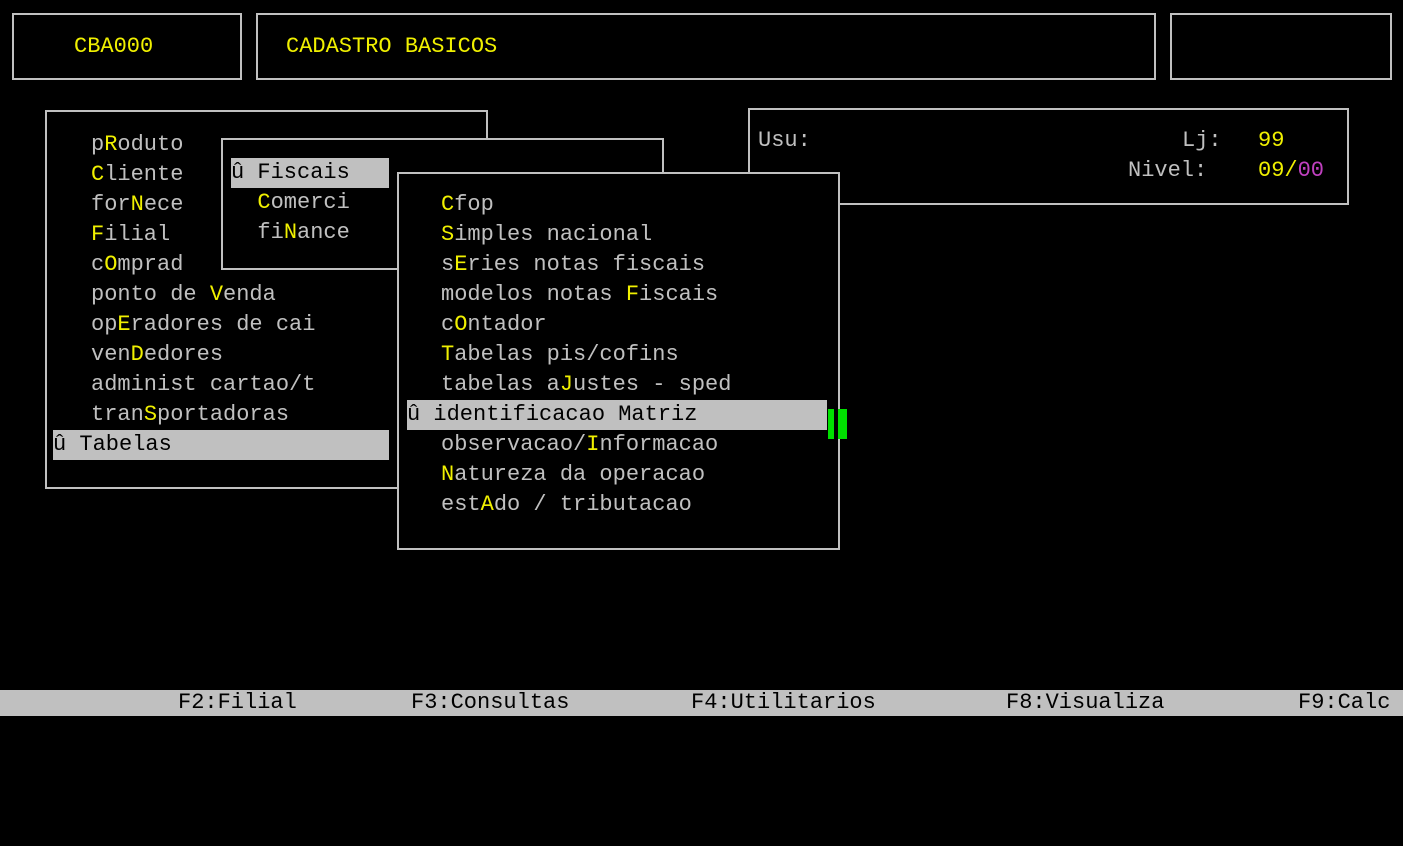  Describe the element at coordinates (114, 46) in the screenshot. I see `program-code: CBA000` at that location.